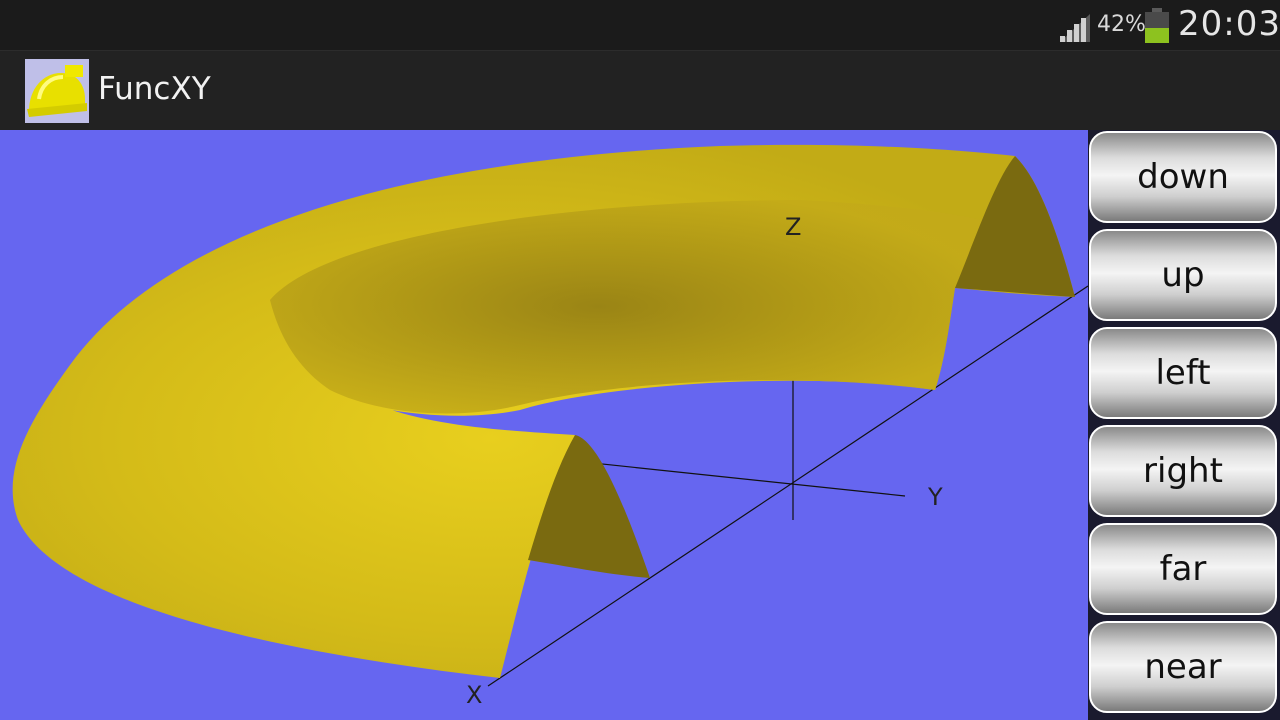 The image size is (1280, 720). I want to click on left-button: left, so click(1183, 373).